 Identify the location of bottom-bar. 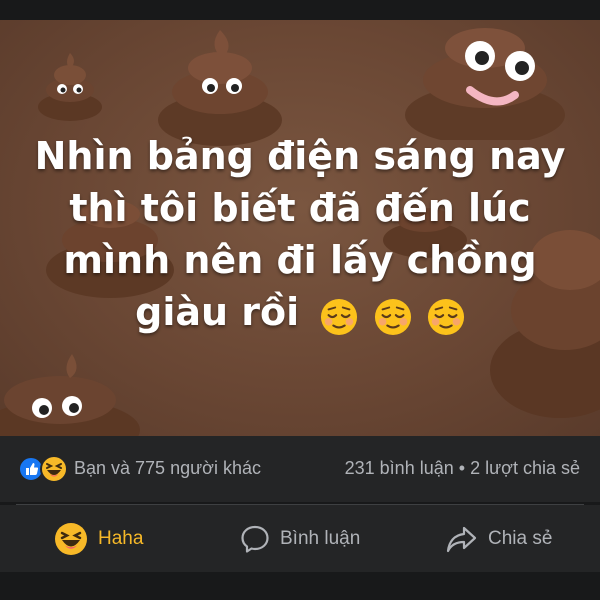
(300, 586).